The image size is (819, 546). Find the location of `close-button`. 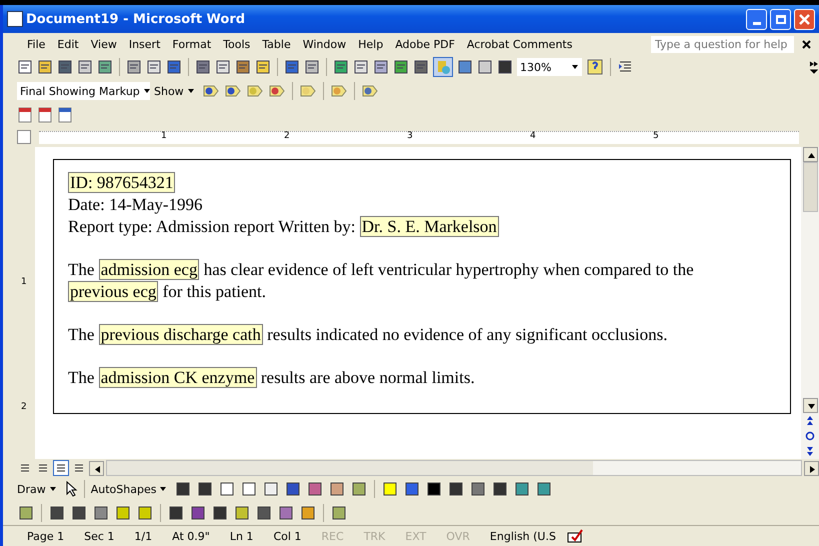

close-button is located at coordinates (804, 19).